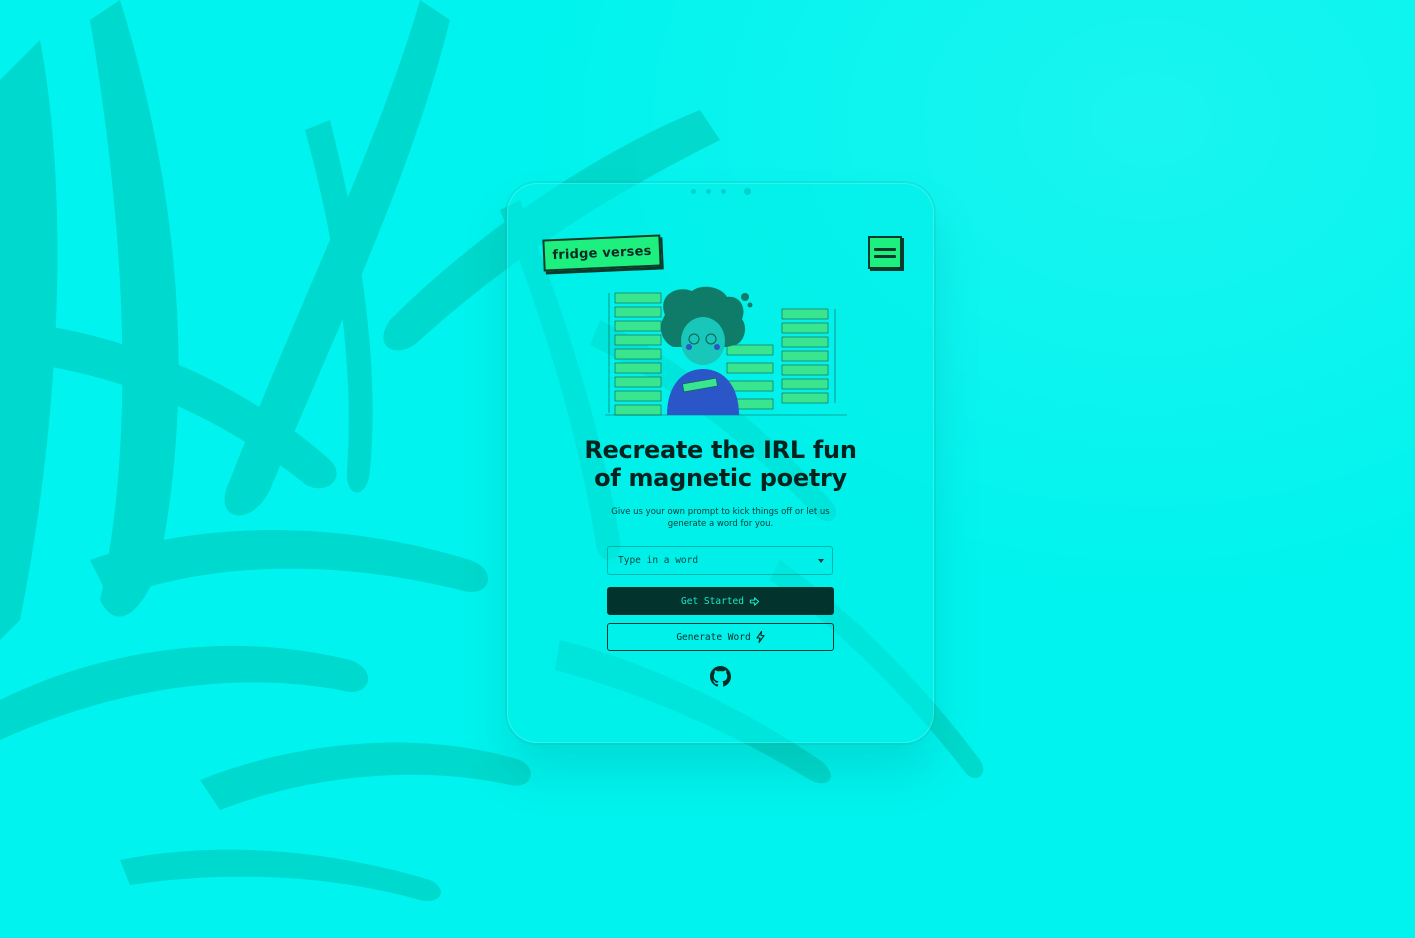  Describe the element at coordinates (713, 637) in the screenshot. I see `generate-word-label: Generate Word` at that location.